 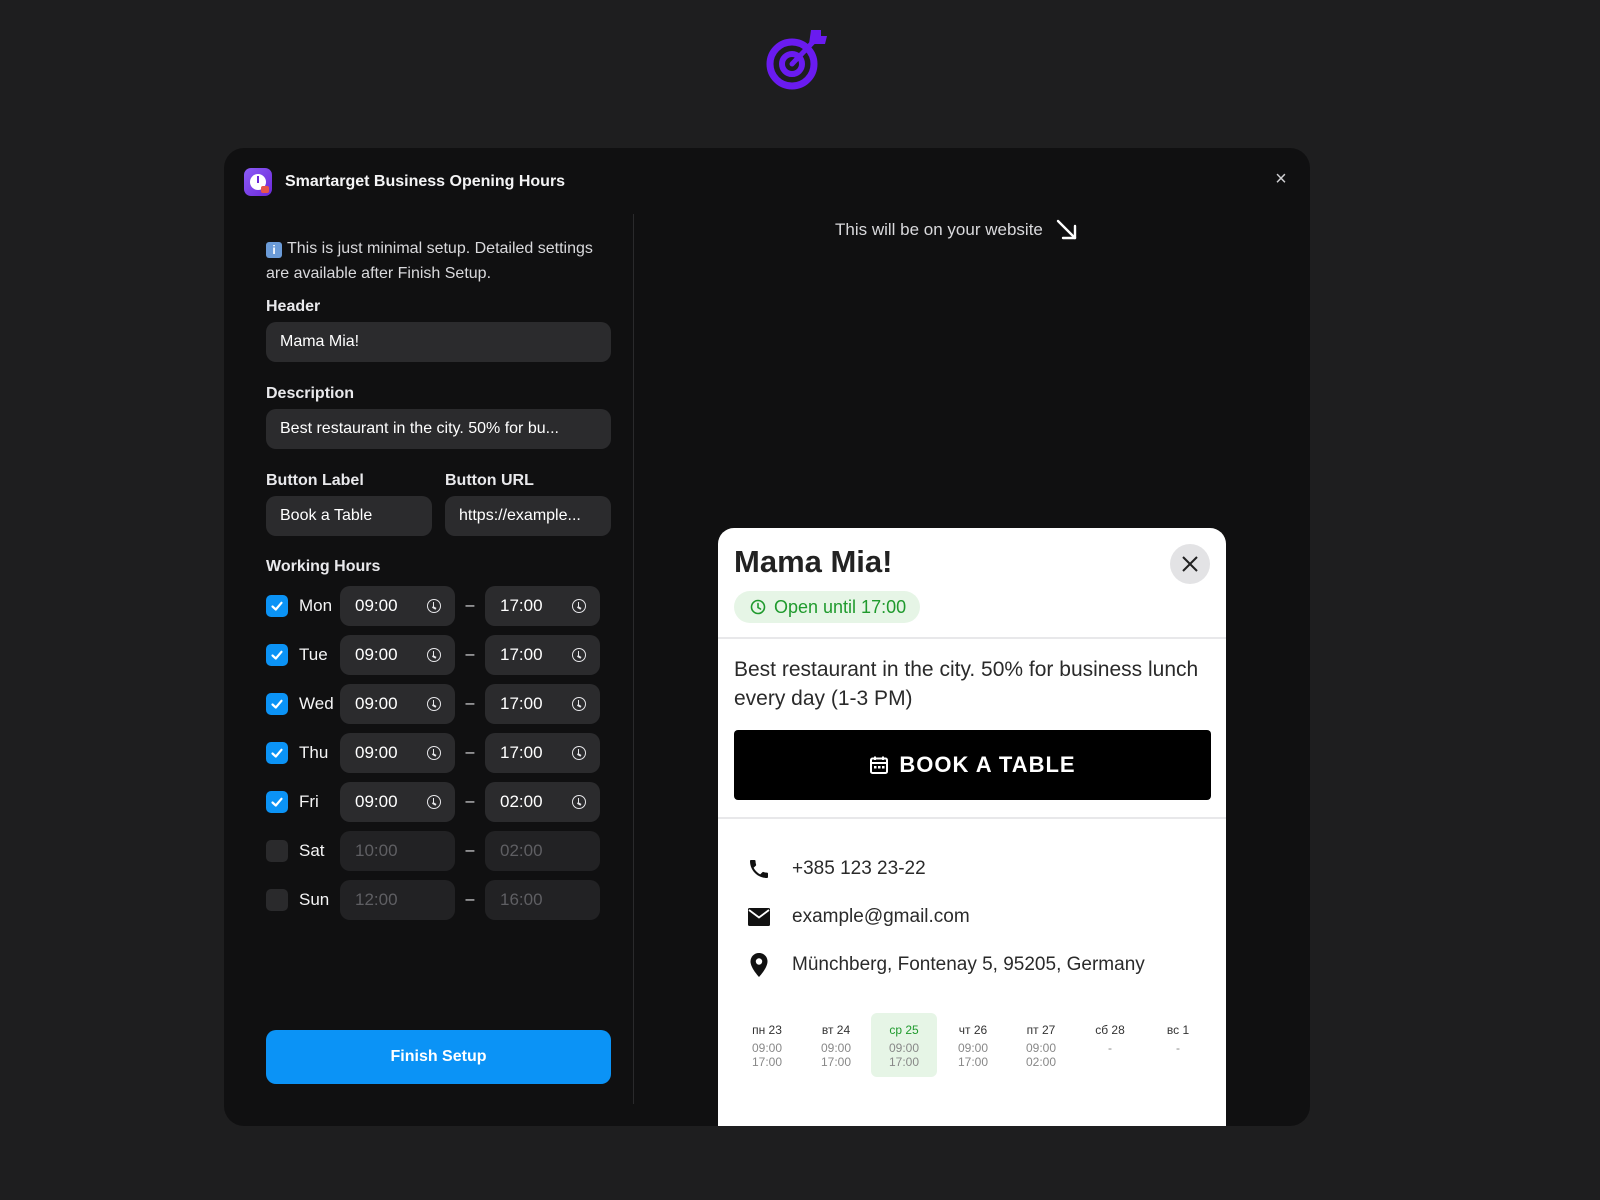 What do you see at coordinates (904, 1045) in the screenshot?
I see `week-day-cell: ср 25 09:00 17:00` at bounding box center [904, 1045].